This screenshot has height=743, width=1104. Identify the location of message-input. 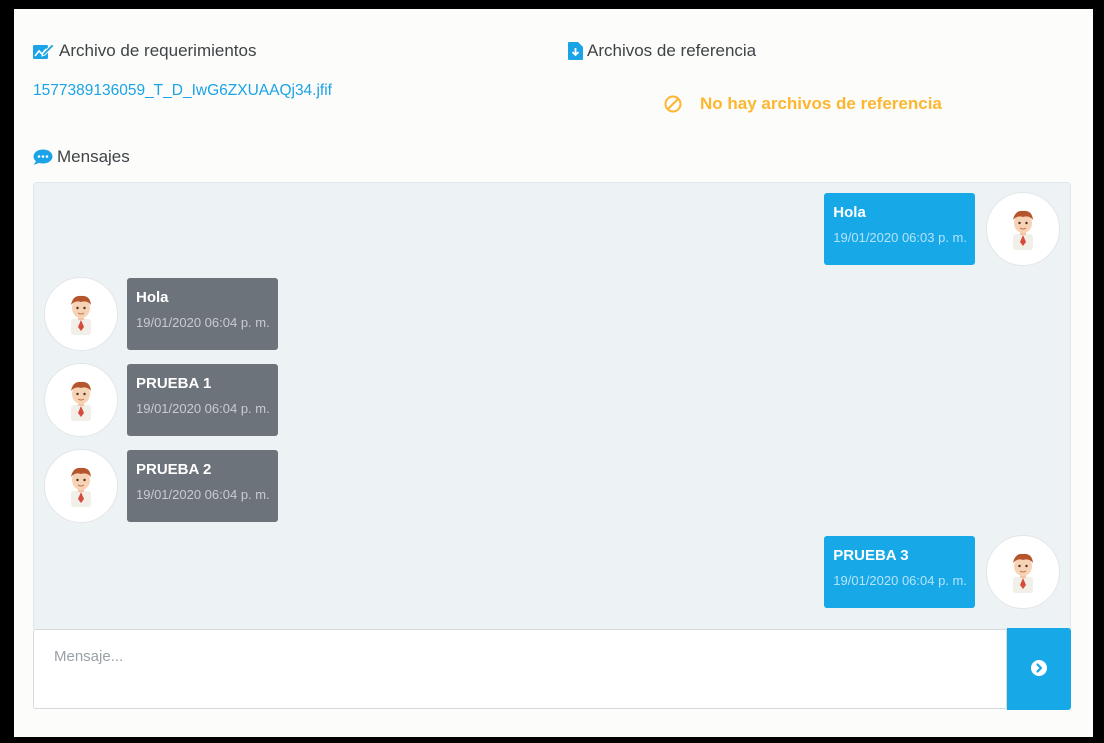
(520, 669).